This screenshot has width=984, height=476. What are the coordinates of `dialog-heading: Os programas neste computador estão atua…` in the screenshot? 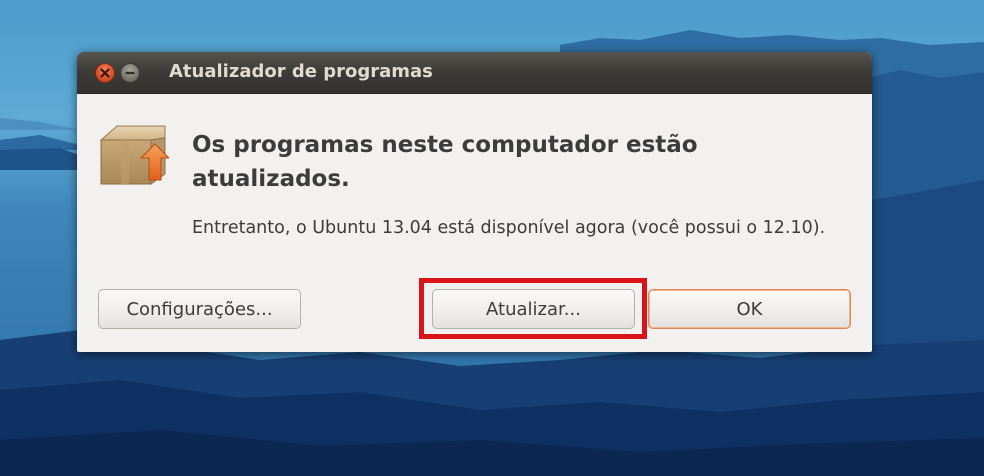 It's located at (445, 162).